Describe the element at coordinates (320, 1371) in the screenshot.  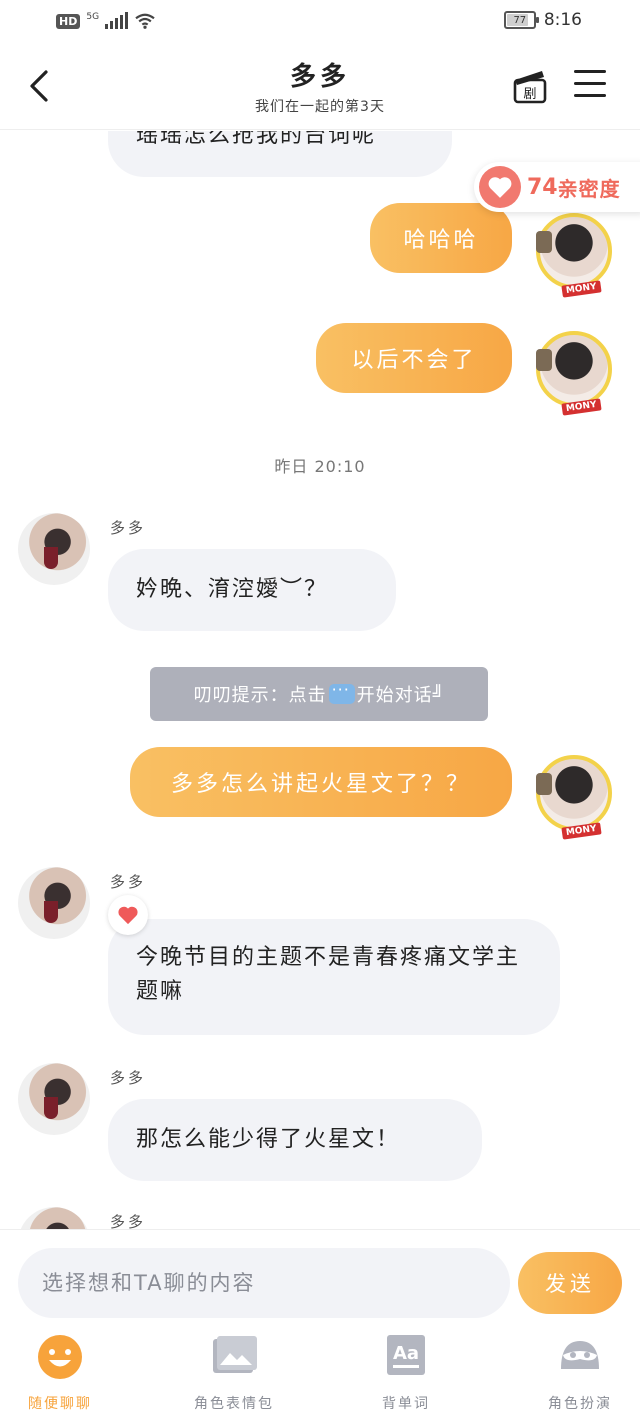
I see `bottom-nav: 随便聊聊 角色表情包 Aa 背单词 角色扮演` at that location.